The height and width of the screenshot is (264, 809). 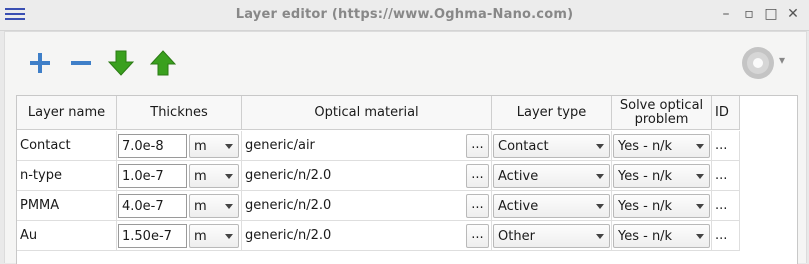 What do you see at coordinates (200, 206) in the screenshot?
I see `unit-value: m` at bounding box center [200, 206].